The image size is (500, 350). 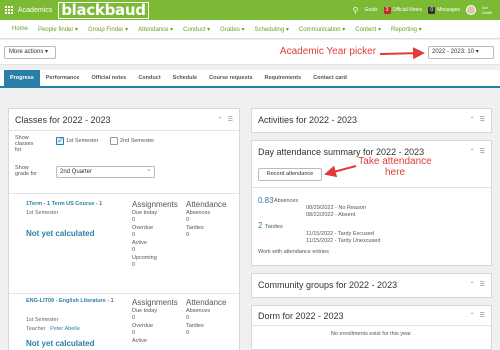 What do you see at coordinates (24, 144) in the screenshot?
I see `show-classes-label: Show classes for` at bounding box center [24, 144].